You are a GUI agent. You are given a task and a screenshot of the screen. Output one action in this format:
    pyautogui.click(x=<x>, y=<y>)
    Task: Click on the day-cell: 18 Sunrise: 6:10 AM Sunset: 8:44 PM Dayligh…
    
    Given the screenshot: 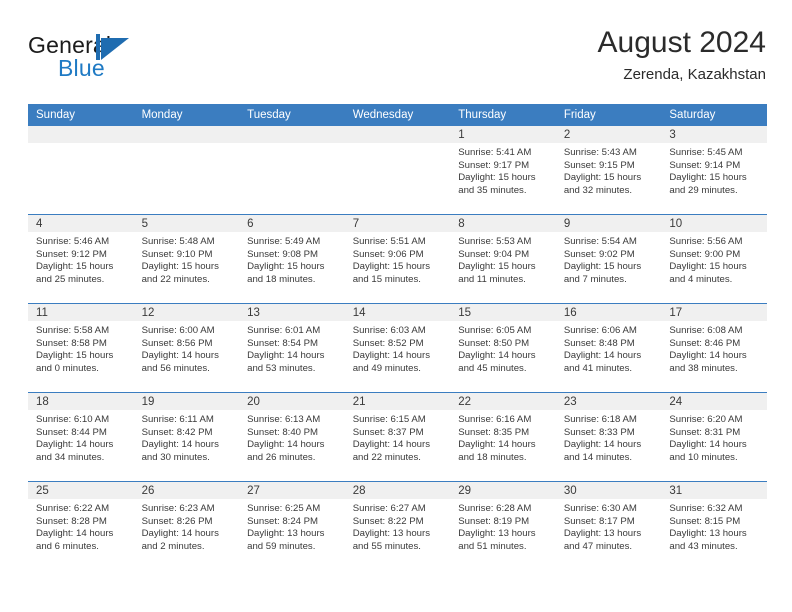 What is the action you would take?
    pyautogui.click(x=81, y=437)
    